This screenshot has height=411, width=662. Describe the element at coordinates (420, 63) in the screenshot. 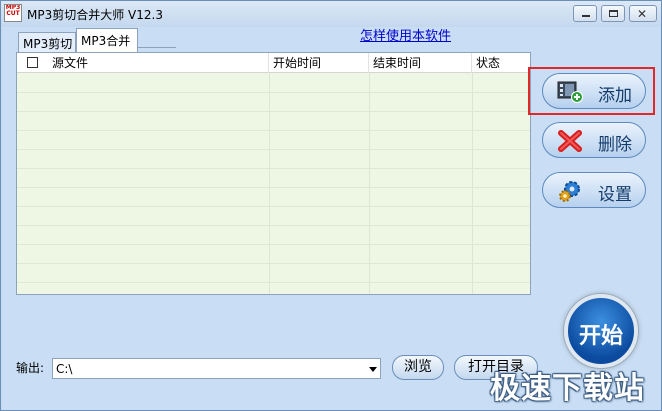

I see `column-header-end-time: 结束时间` at that location.